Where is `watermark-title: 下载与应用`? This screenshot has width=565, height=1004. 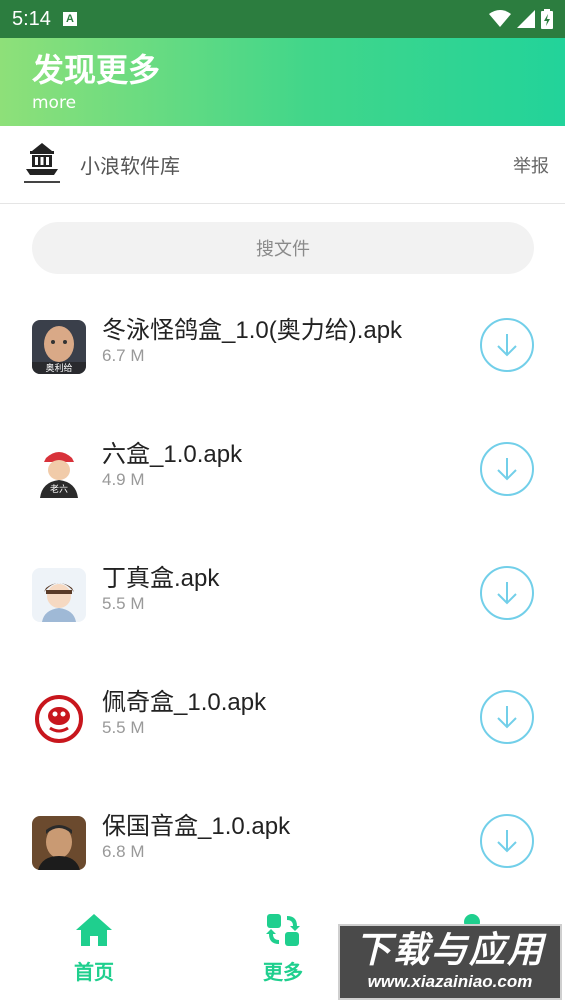 watermark-title: 下载与应用 is located at coordinates (449, 950).